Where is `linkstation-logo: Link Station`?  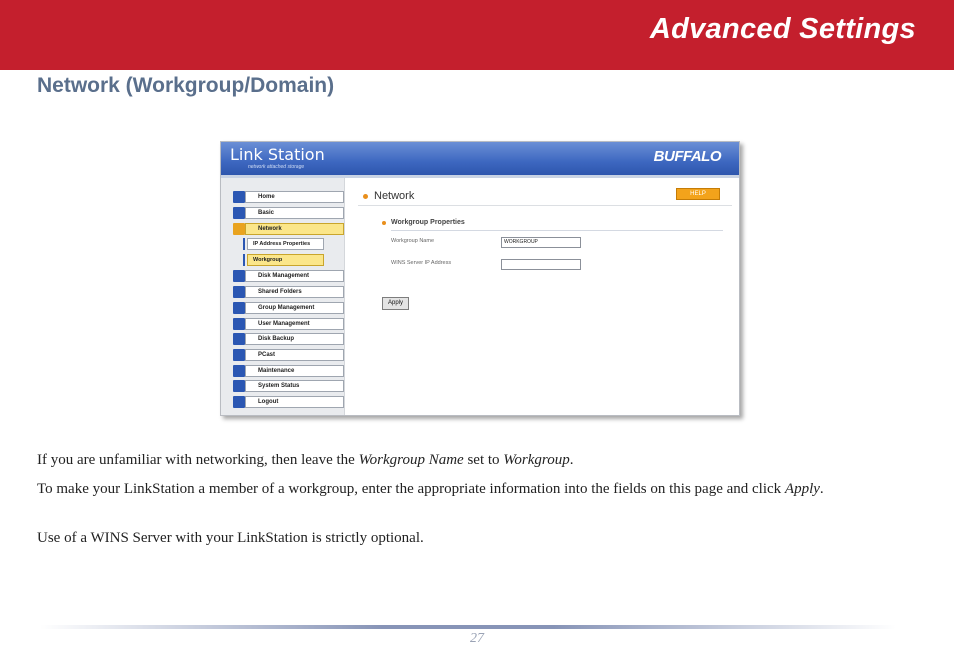
linkstation-logo: Link Station is located at coordinates (277, 154).